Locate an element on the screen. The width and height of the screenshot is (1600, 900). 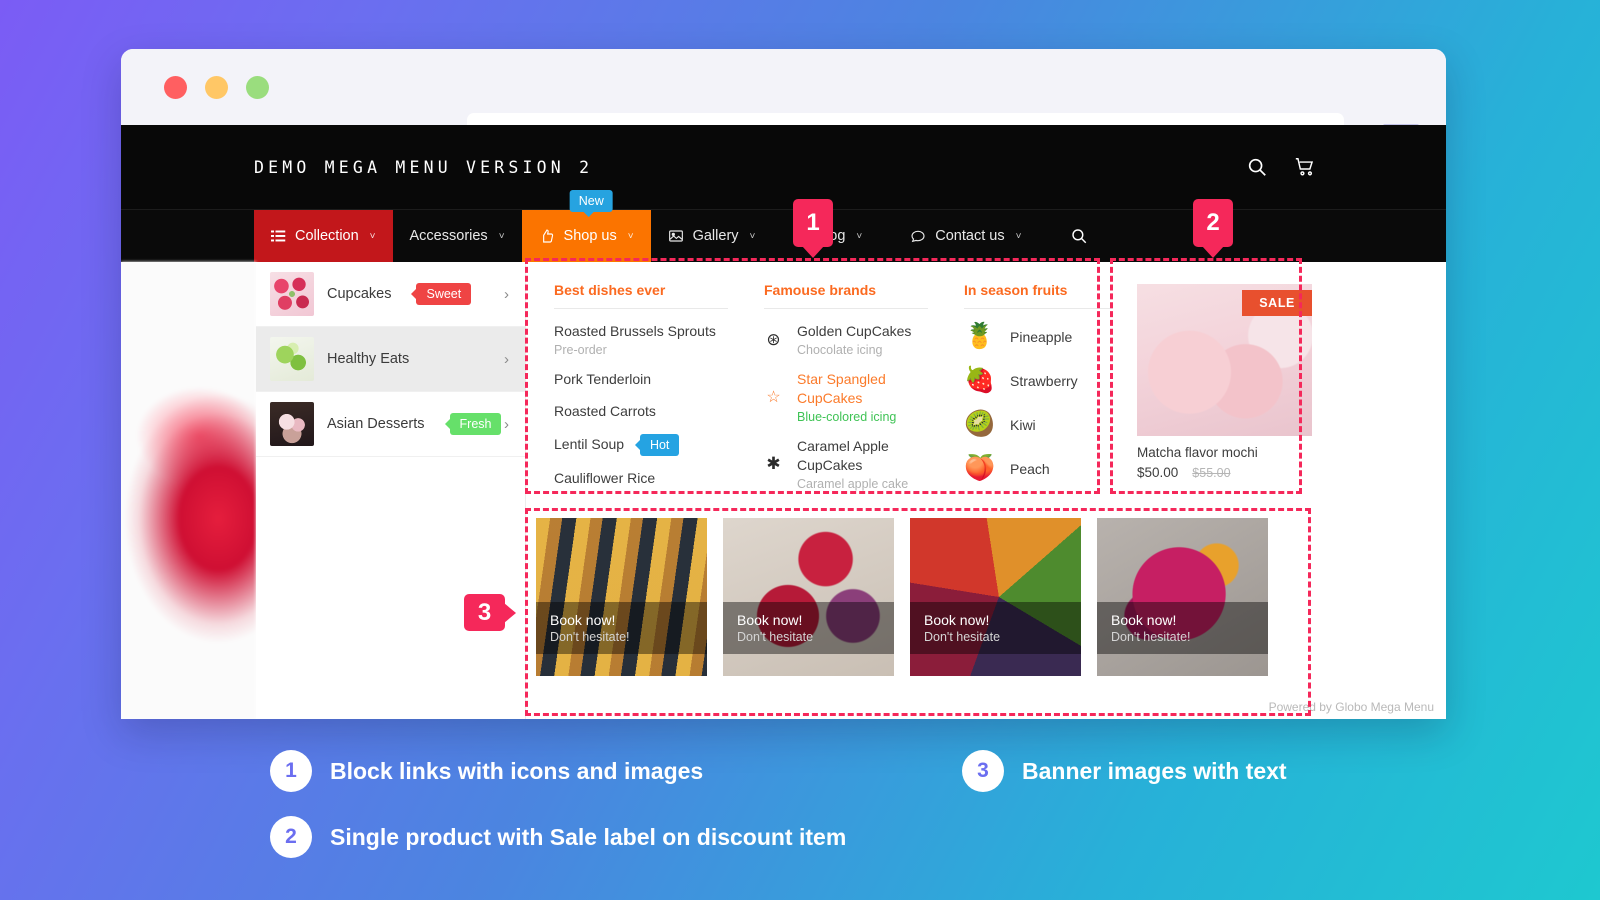
sidebar-item-healthy-eats: Healthy Eats › is located at coordinates (390, 359).